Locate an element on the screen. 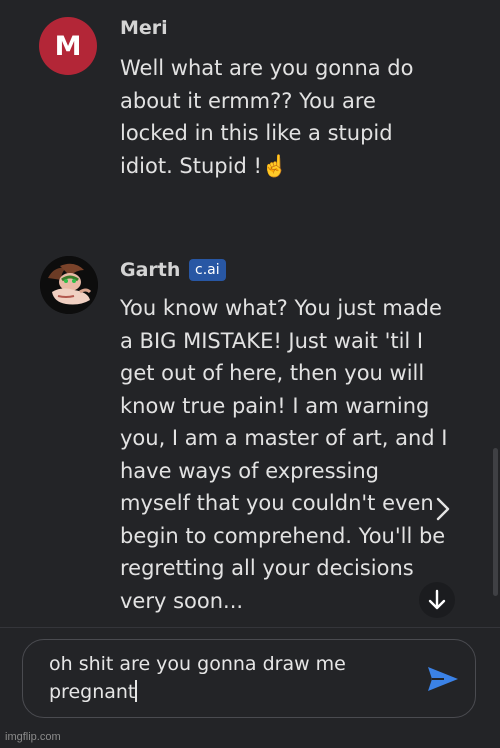 The height and width of the screenshot is (748, 500). arrow-down-icon is located at coordinates (437, 599).